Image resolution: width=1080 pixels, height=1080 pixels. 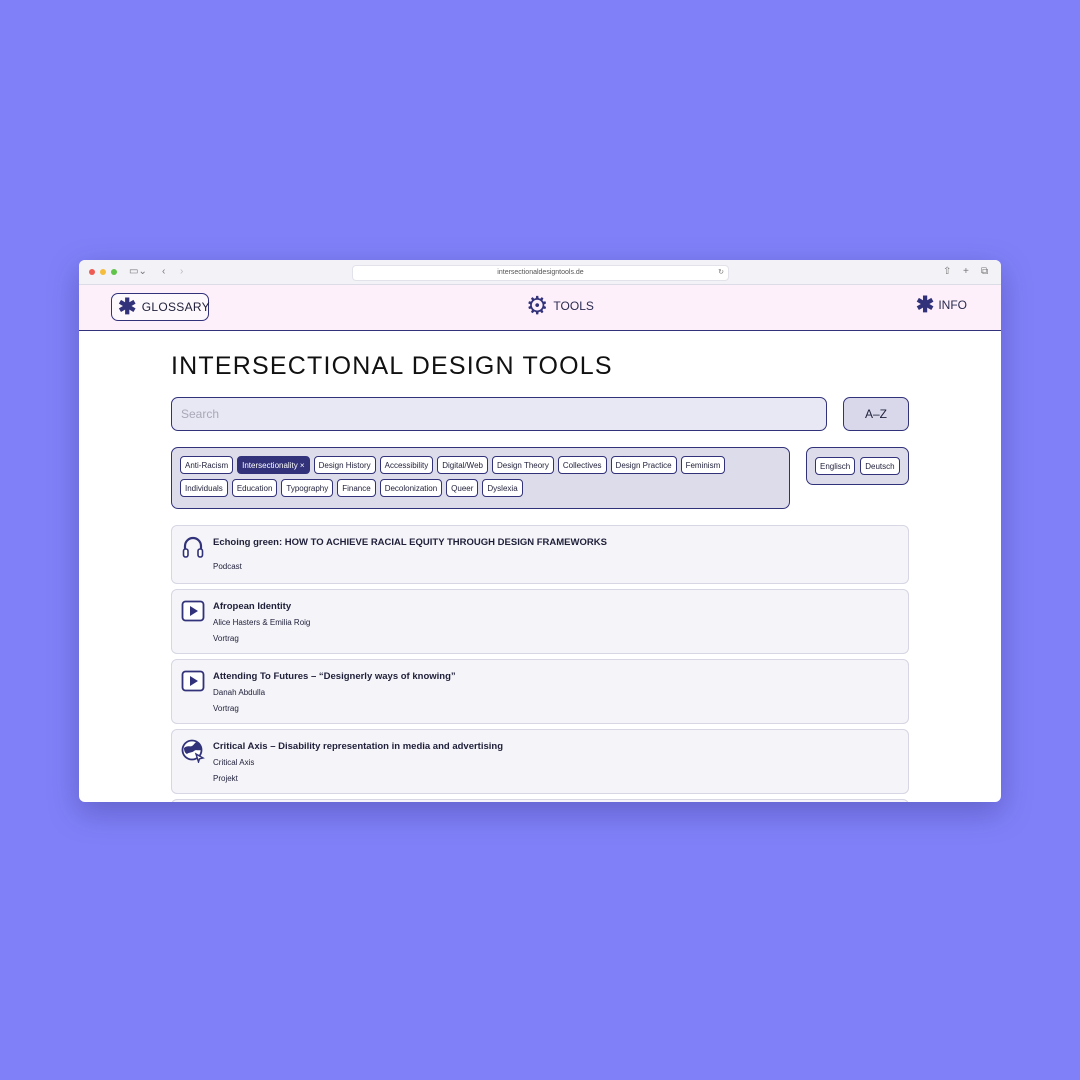 I want to click on window-controls, so click(x=103, y=272).